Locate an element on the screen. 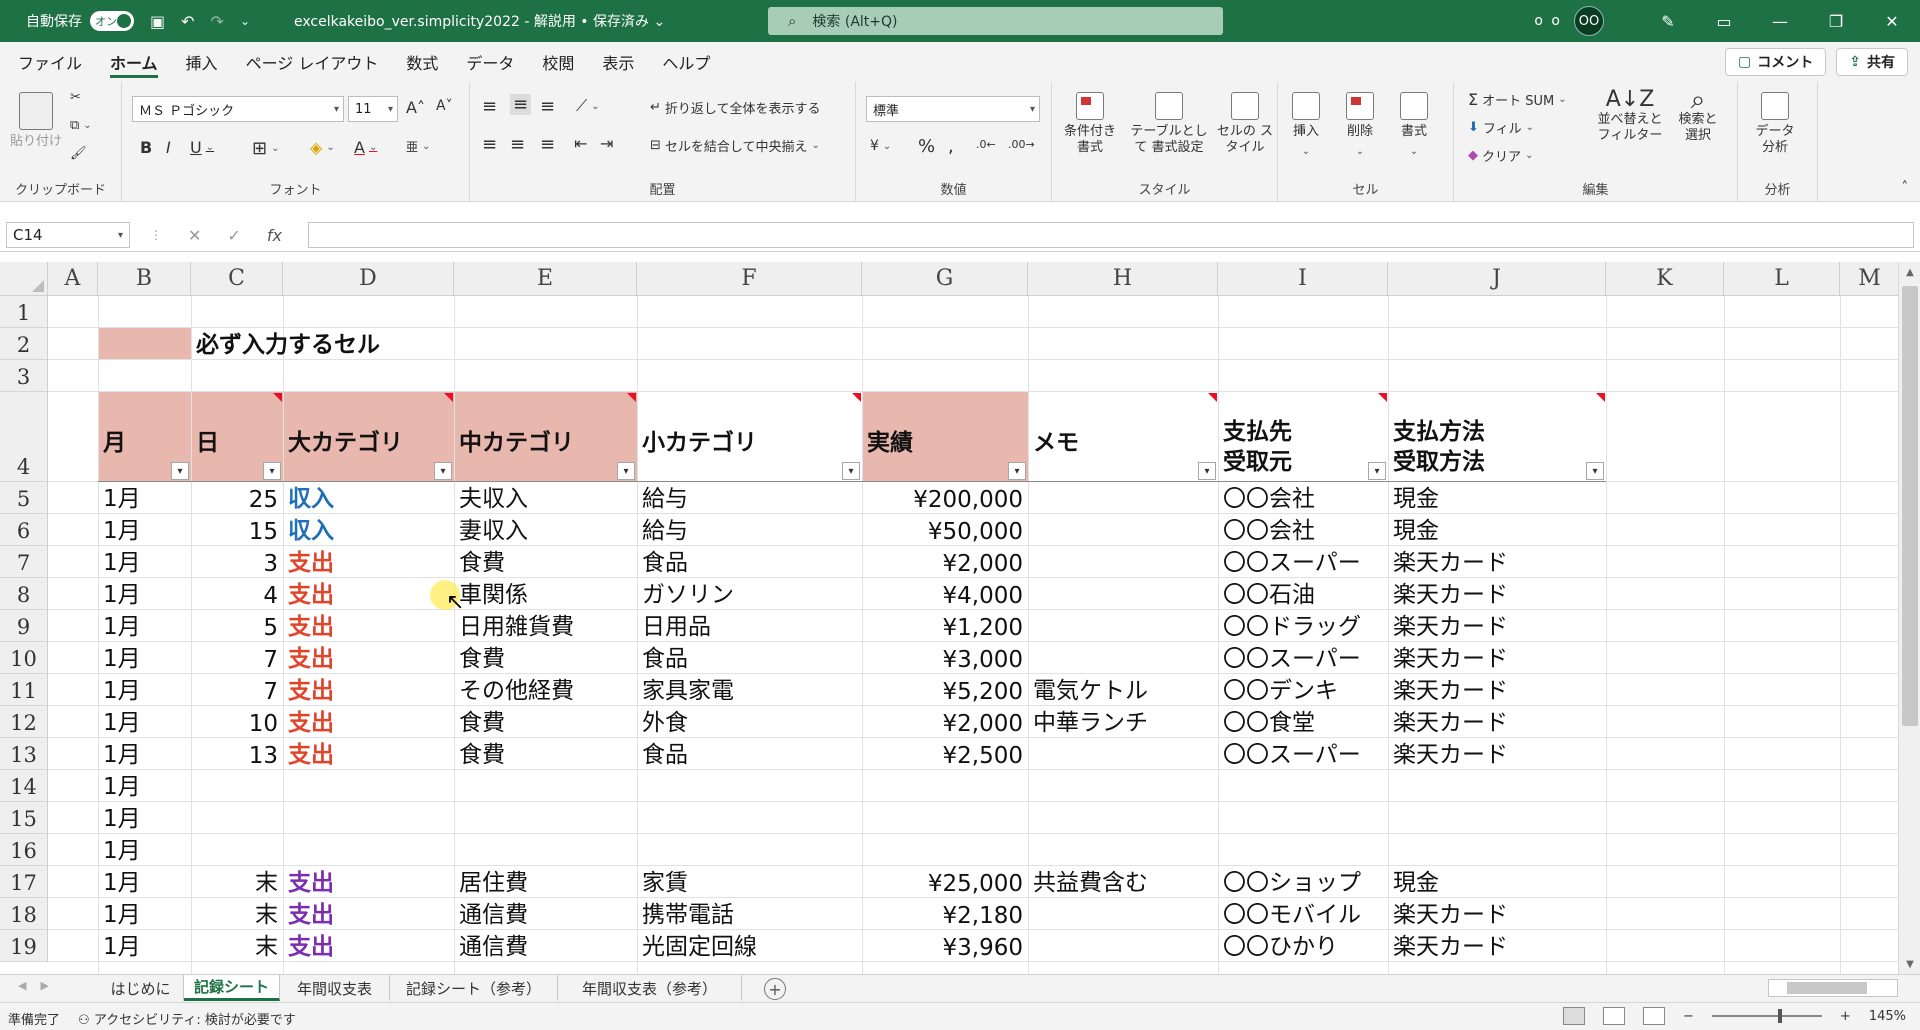 The width and height of the screenshot is (1920, 1030). minimize-icon: — is located at coordinates (1780, 21).